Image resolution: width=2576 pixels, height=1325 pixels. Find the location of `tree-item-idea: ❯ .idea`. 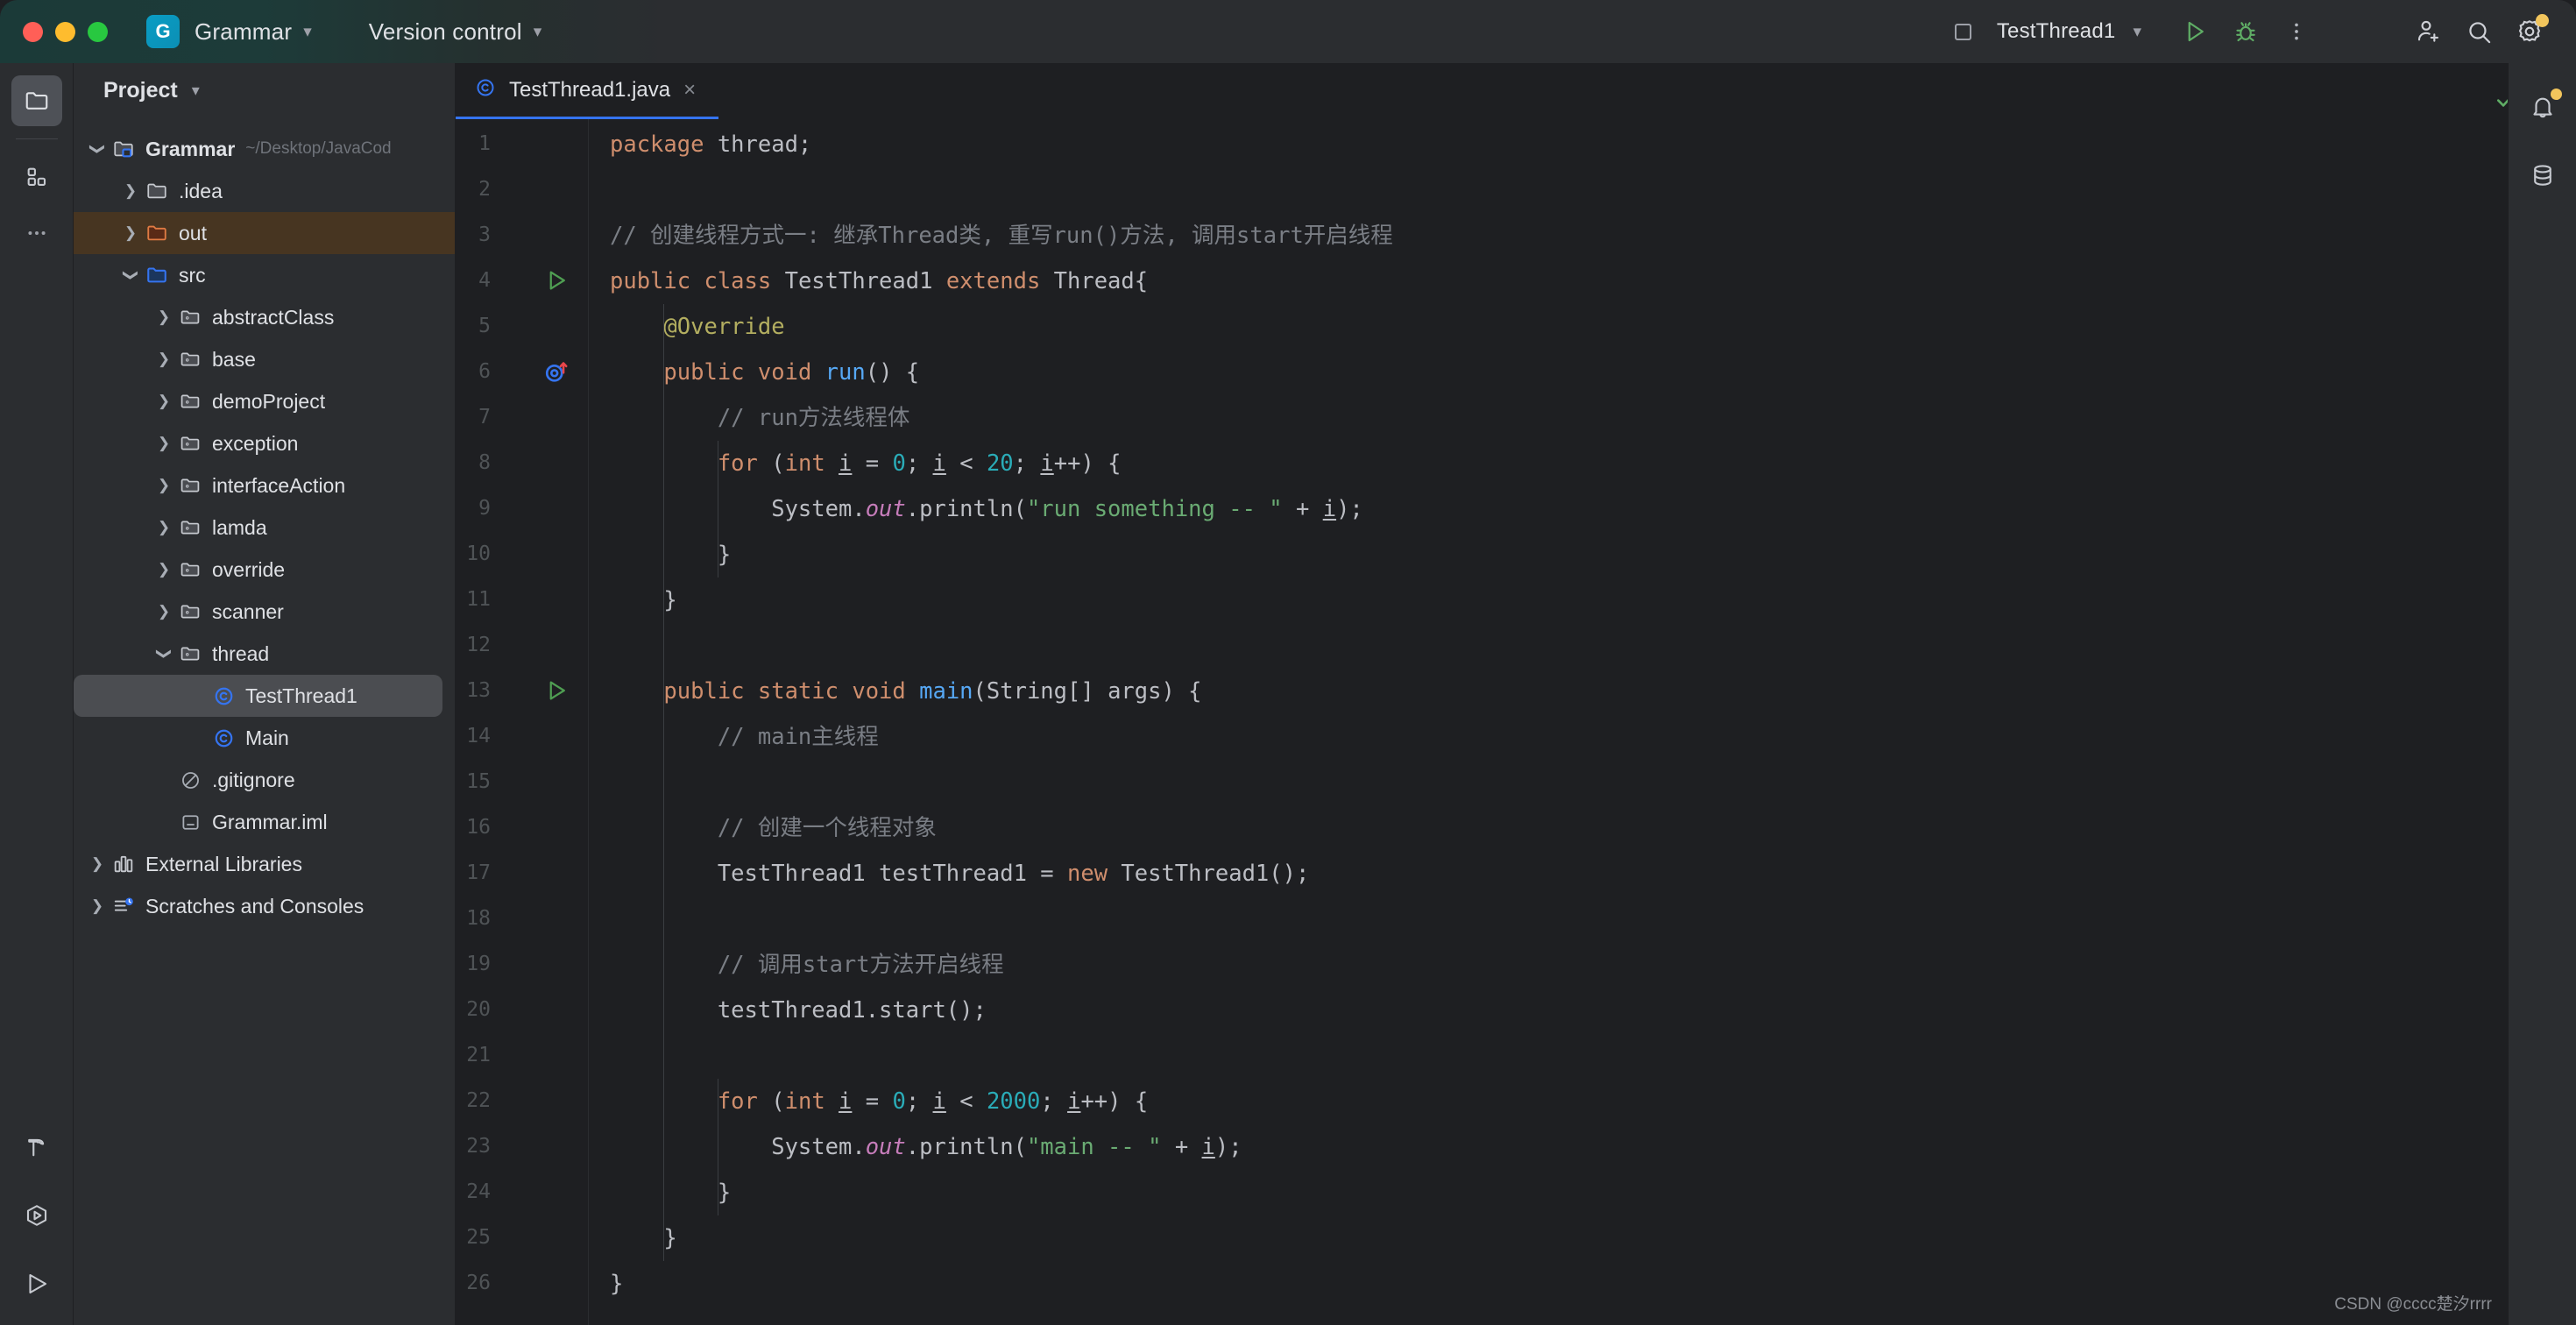

tree-item-idea: ❯ .idea is located at coordinates (264, 191).